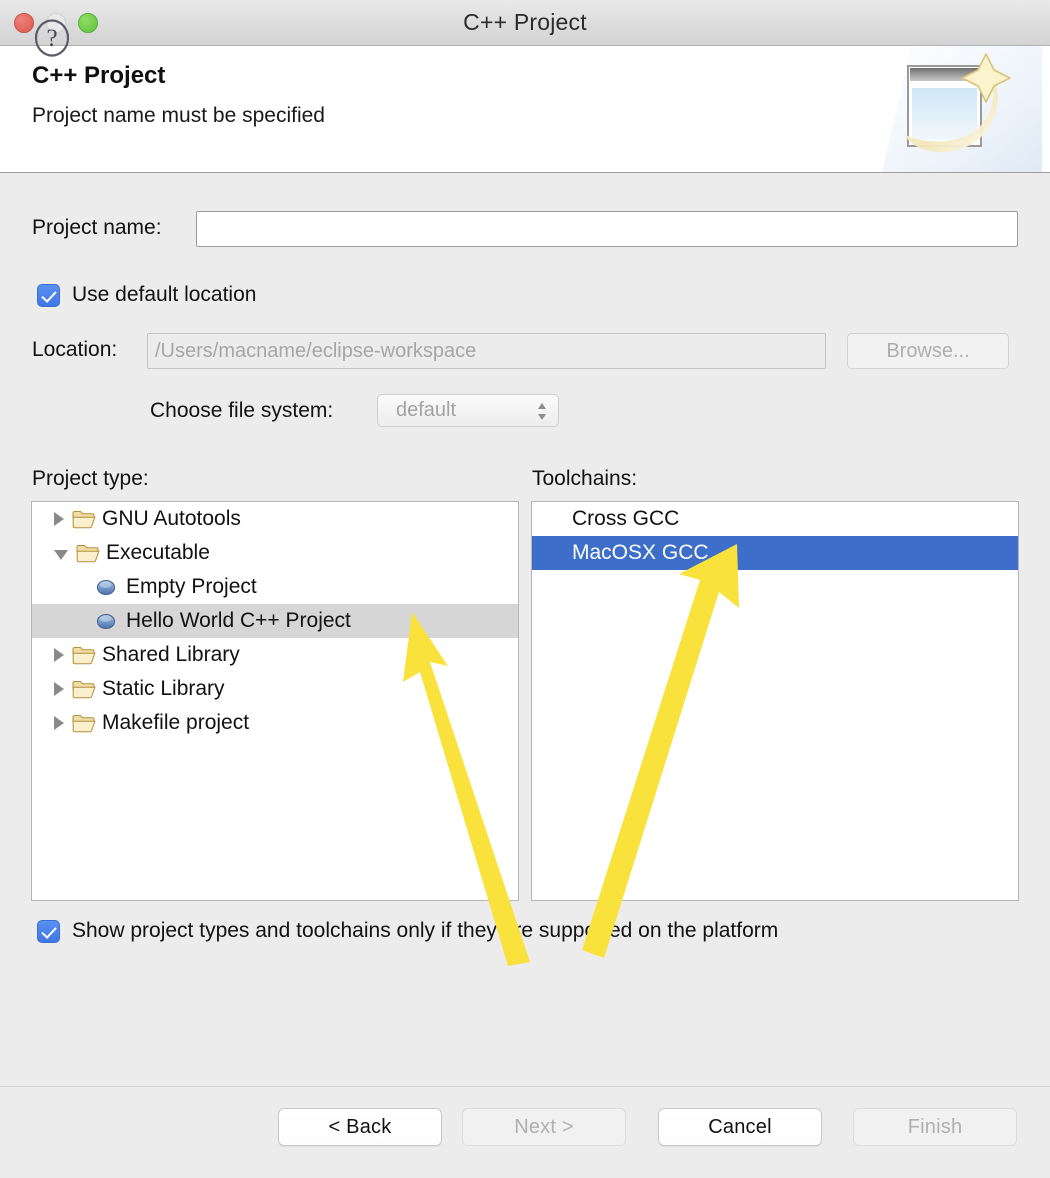  Describe the element at coordinates (607, 229) in the screenshot. I see `project-name-input` at that location.